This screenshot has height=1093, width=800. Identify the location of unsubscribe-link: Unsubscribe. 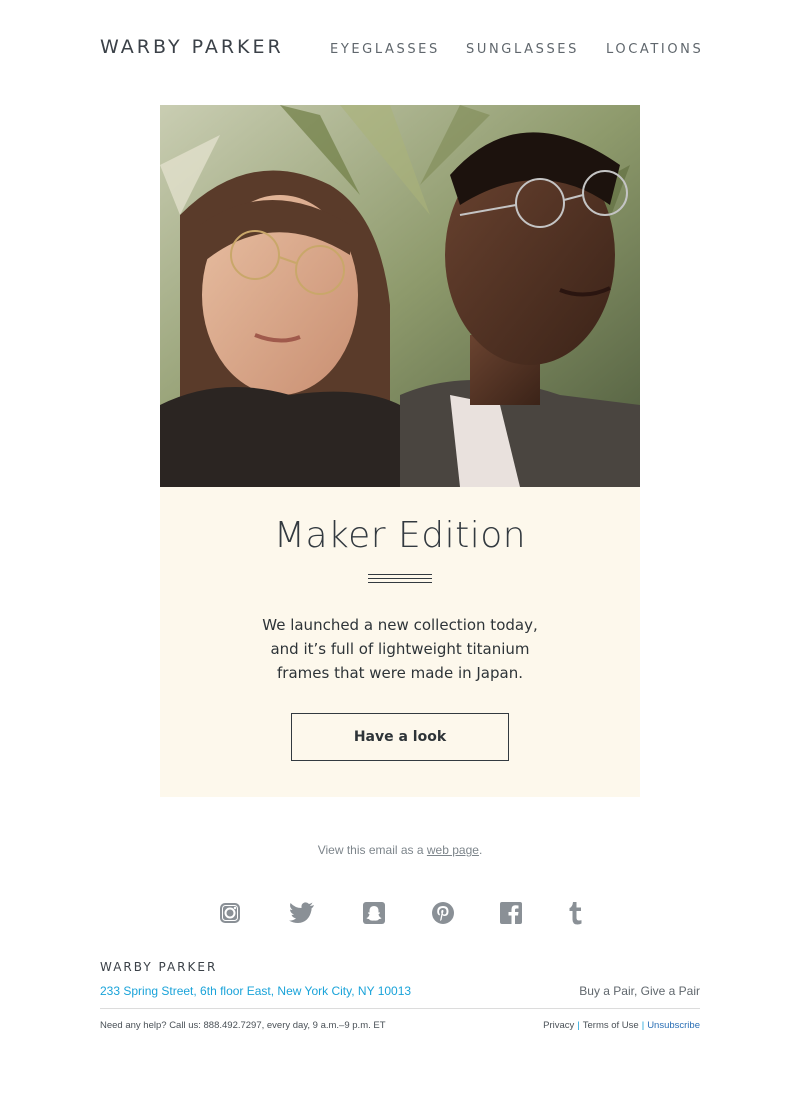
(673, 1025).